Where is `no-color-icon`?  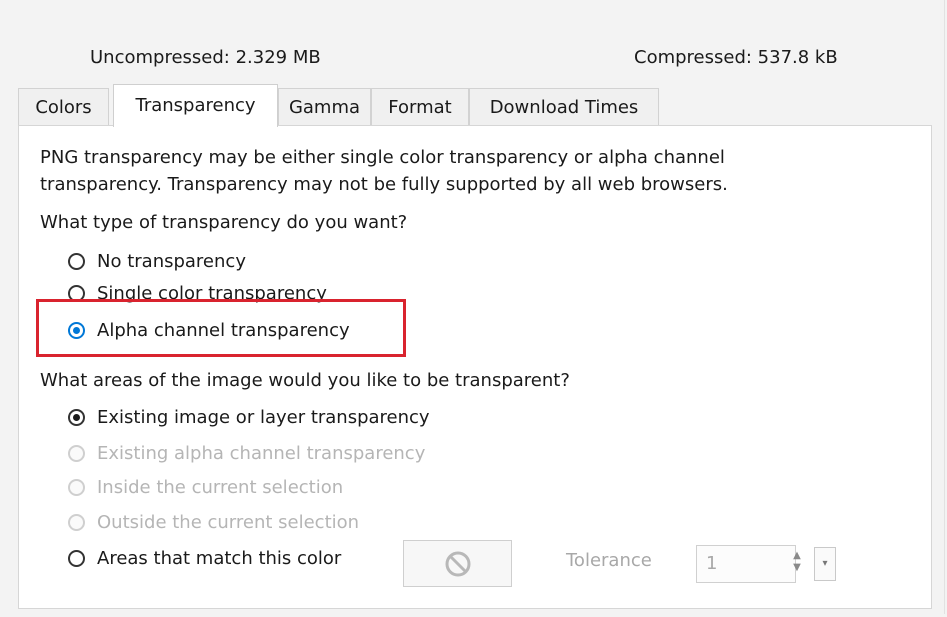 no-color-icon is located at coordinates (458, 566).